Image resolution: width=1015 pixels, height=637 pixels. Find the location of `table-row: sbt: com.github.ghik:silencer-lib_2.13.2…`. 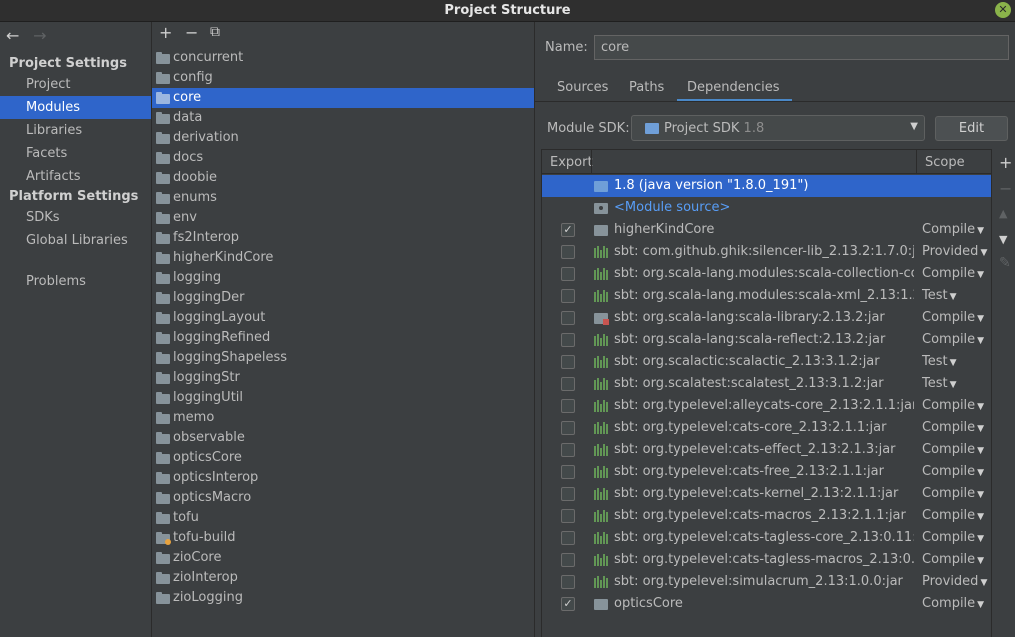

table-row: sbt: com.github.ghik:silencer-lib_2.13.2… is located at coordinates (766, 252).